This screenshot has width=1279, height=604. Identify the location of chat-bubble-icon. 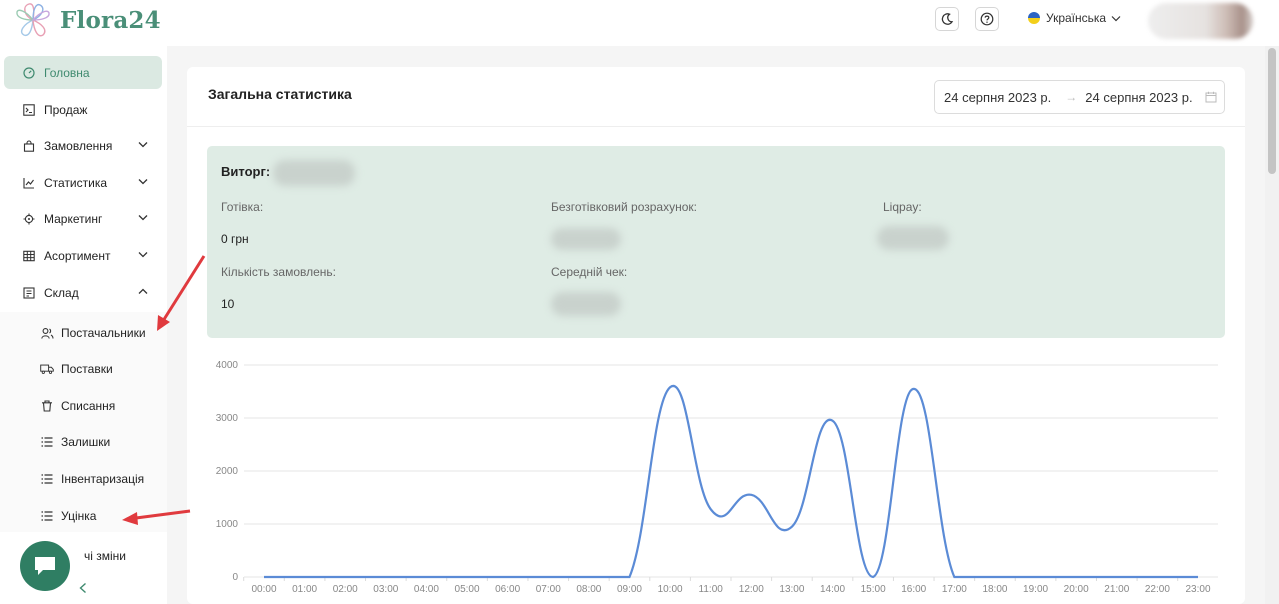
(45, 566).